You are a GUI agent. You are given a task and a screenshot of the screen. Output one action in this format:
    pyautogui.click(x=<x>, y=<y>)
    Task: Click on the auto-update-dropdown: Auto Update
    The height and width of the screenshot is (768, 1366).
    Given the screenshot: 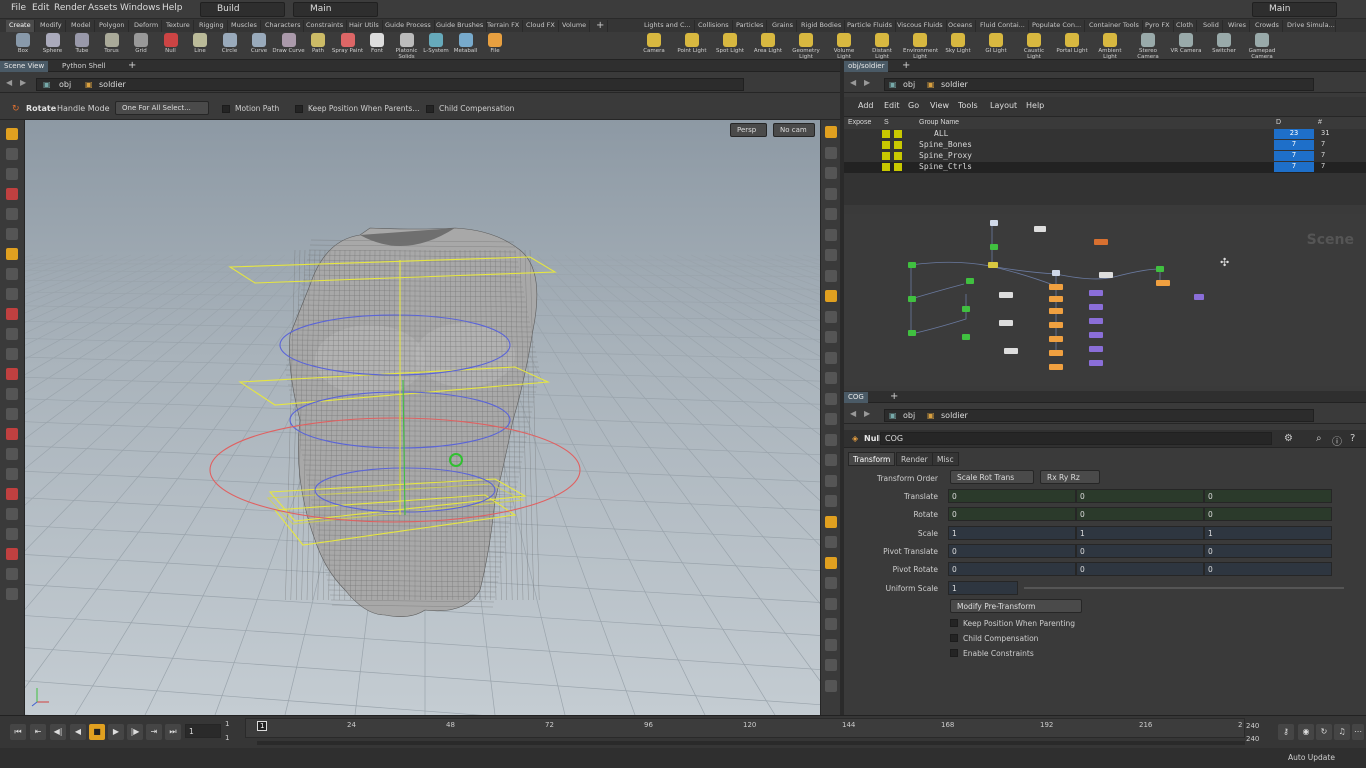 What is the action you would take?
    pyautogui.click(x=1311, y=757)
    